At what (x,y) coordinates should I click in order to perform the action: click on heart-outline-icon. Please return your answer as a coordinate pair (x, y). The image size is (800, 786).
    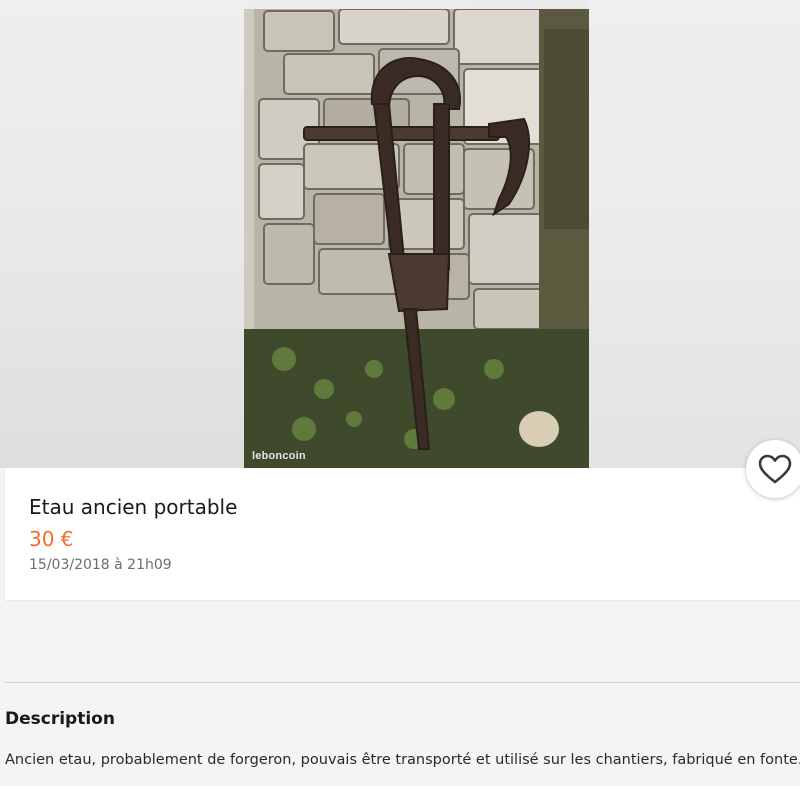
    Looking at the image, I should click on (775, 469).